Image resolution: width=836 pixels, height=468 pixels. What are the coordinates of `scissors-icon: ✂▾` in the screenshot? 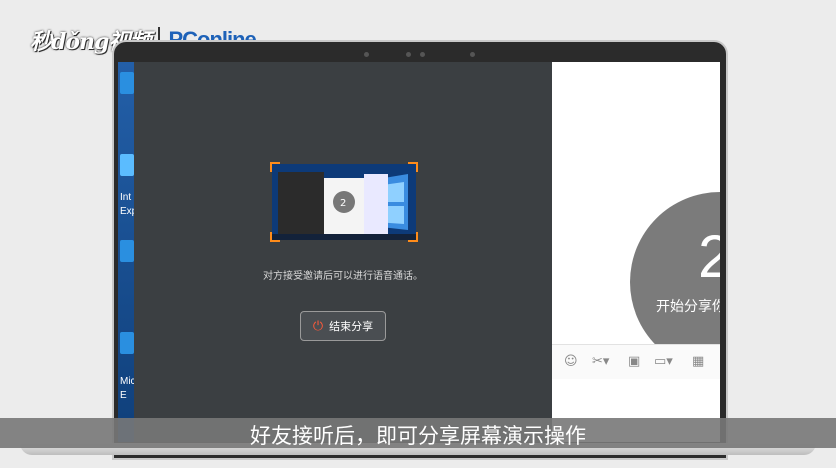 It's located at (600, 361).